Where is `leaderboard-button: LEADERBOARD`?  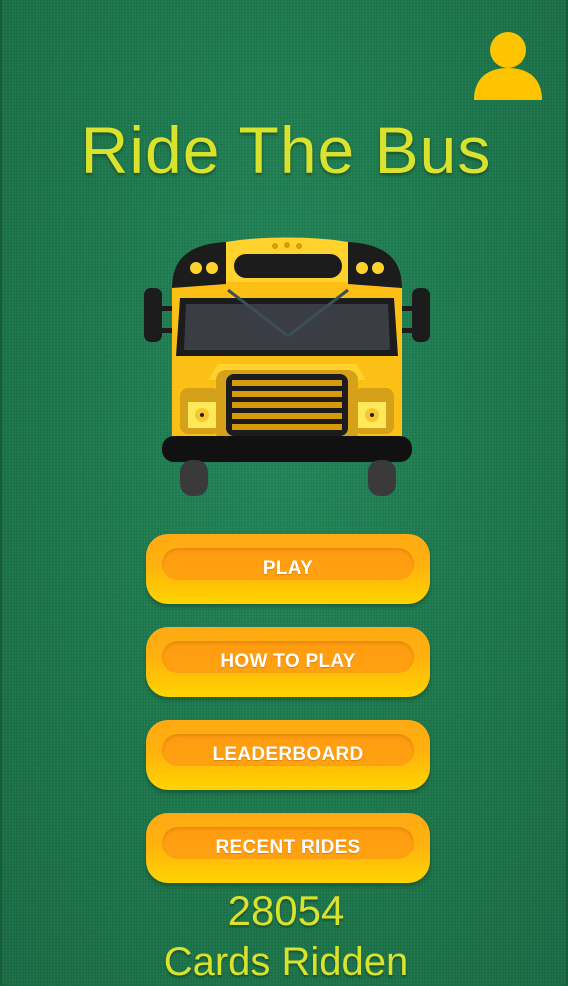 leaderboard-button: LEADERBOARD is located at coordinates (288, 755).